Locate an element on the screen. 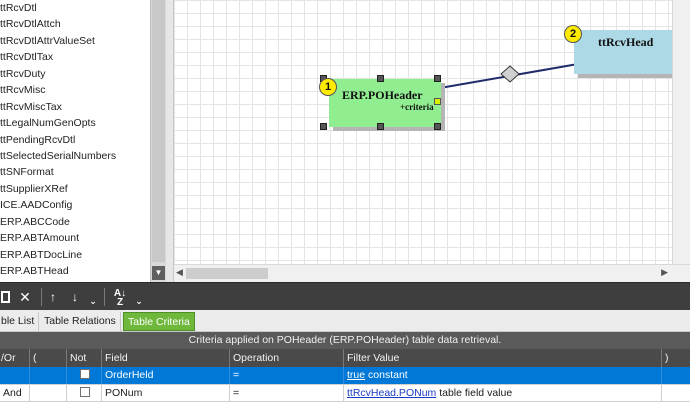 The height and width of the screenshot is (406, 690). scroll-right-icon: ▶ is located at coordinates (664, 272).